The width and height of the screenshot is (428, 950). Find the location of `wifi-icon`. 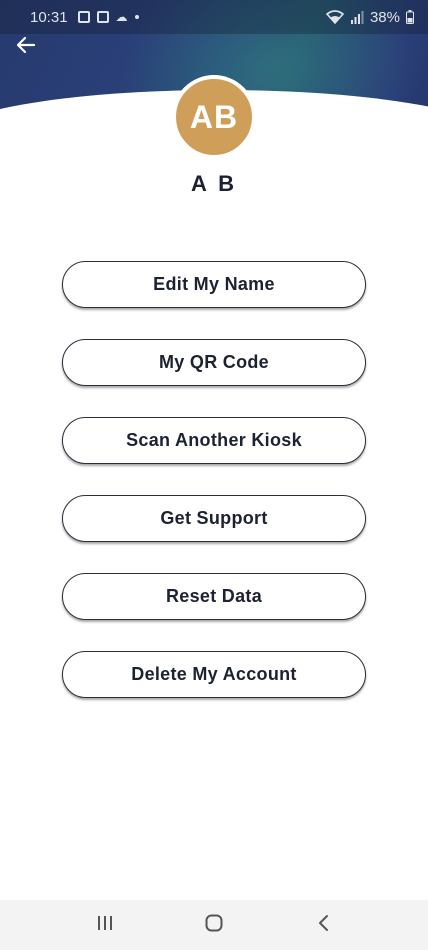

wifi-icon is located at coordinates (334, 17).